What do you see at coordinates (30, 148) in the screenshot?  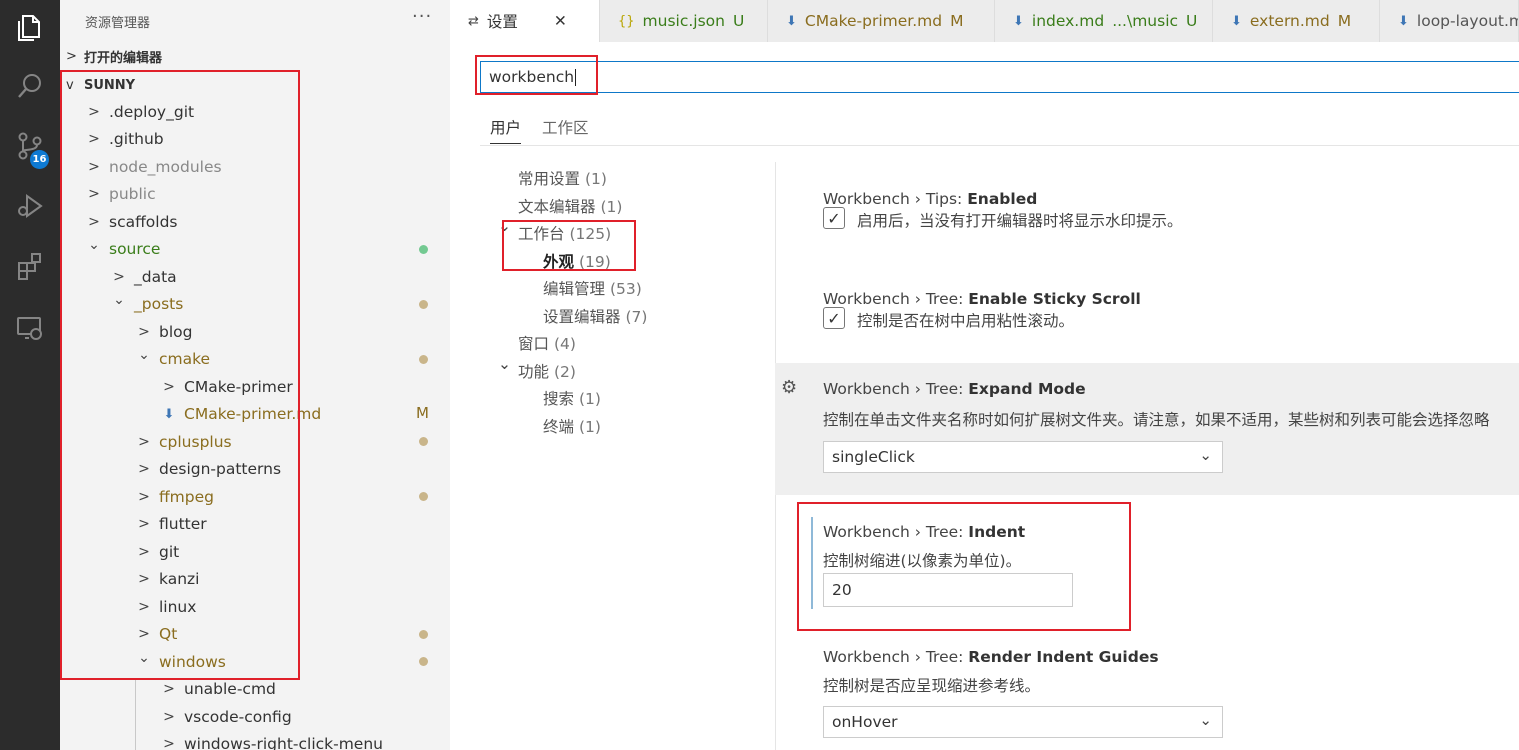 I see `source-control-activity-button` at bounding box center [30, 148].